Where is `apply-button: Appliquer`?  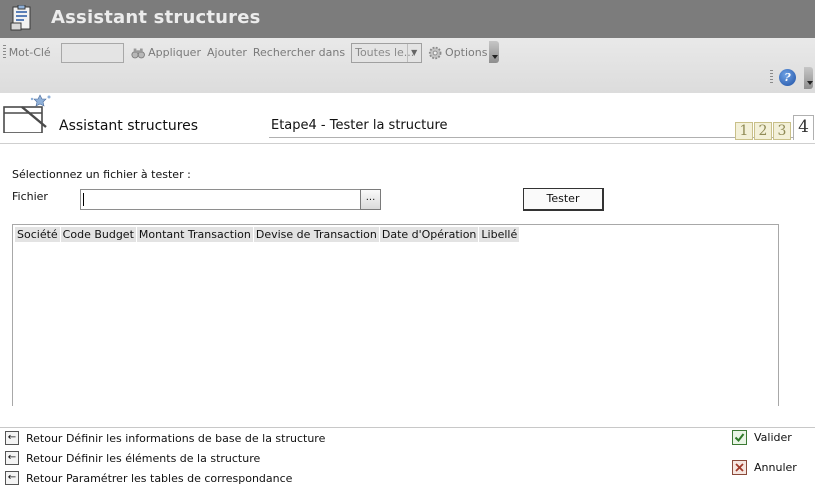 apply-button: Appliquer is located at coordinates (174, 52).